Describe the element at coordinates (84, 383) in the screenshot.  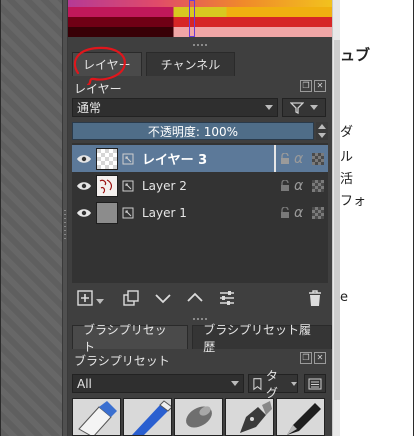
I see `brush-filter-value: All` at that location.